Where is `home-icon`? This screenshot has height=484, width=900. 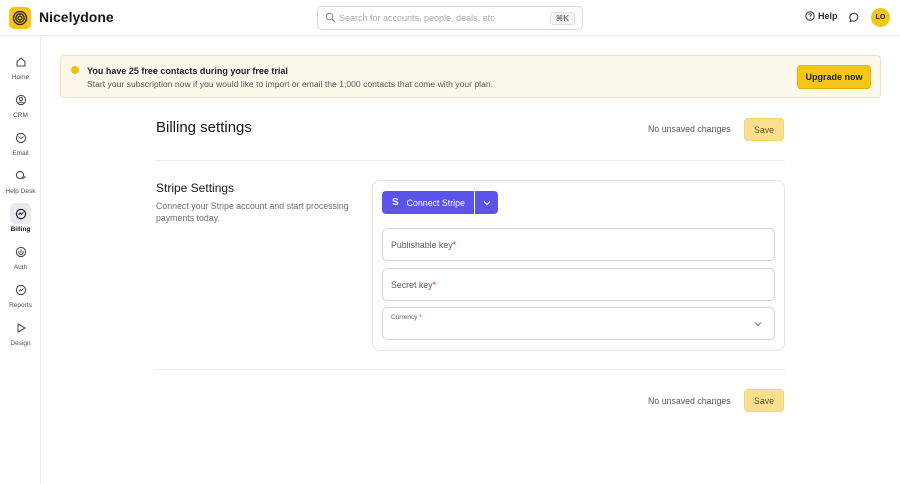 home-icon is located at coordinates (20, 61).